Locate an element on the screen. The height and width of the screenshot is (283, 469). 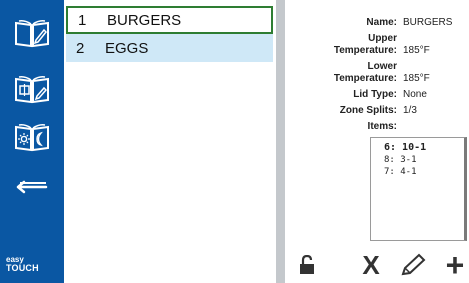
items-listbox: 6: 10-1 8: 3-1 7: 4-1 is located at coordinates (418, 189).